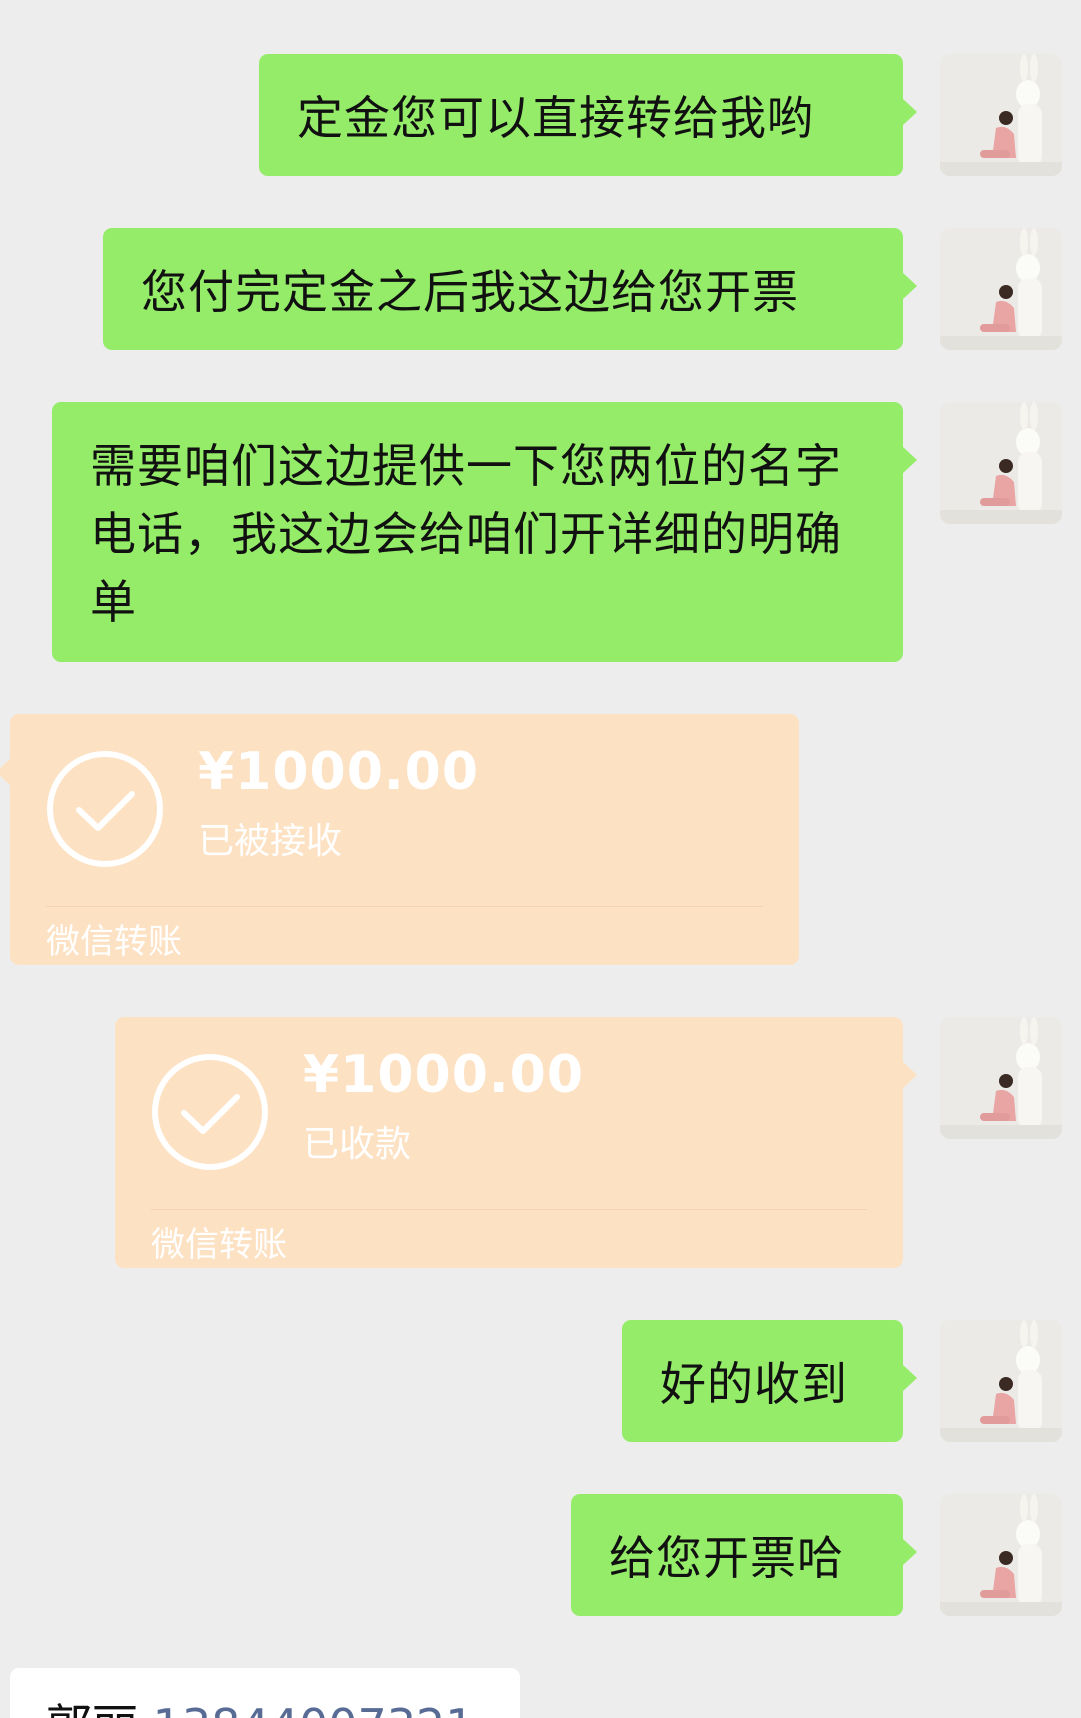 Image resolution: width=1081 pixels, height=1718 pixels. Describe the element at coordinates (466, 534) in the screenshot. I see `message-text: 需要咱们这边提供一下您两位的名字电话，我这边会给咱们开详细的明确单` at that location.